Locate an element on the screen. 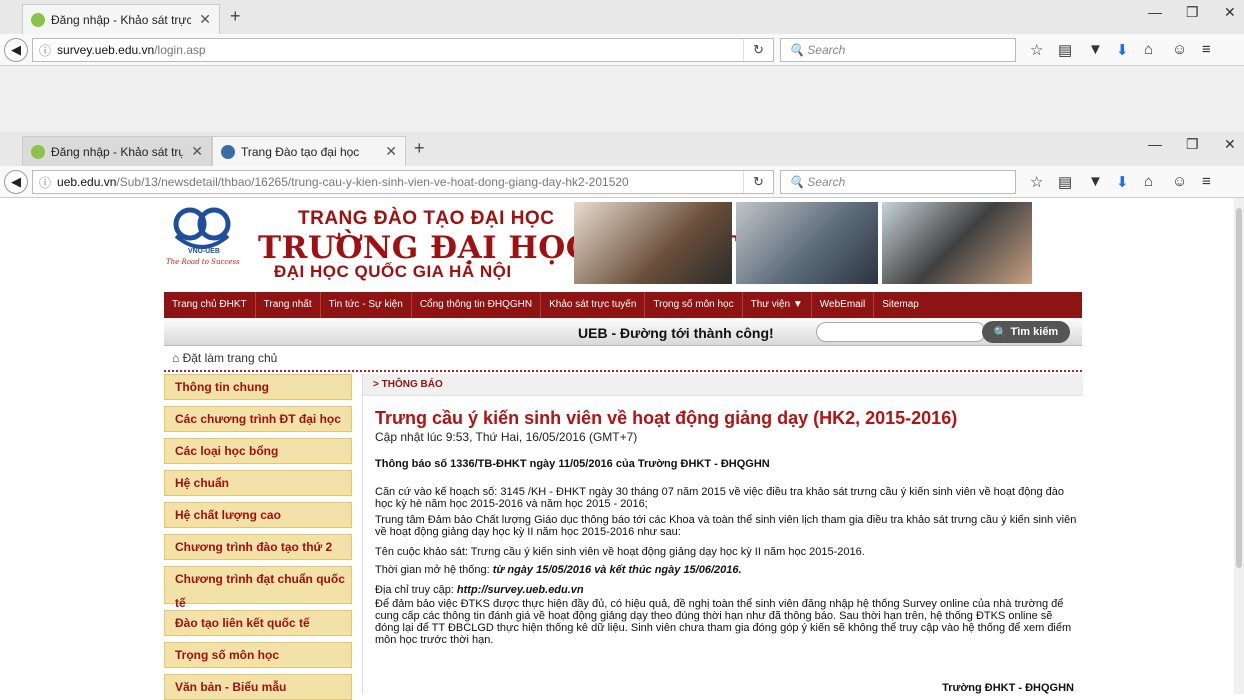 The height and width of the screenshot is (700, 1244). photo-lecturer is located at coordinates (807, 243).